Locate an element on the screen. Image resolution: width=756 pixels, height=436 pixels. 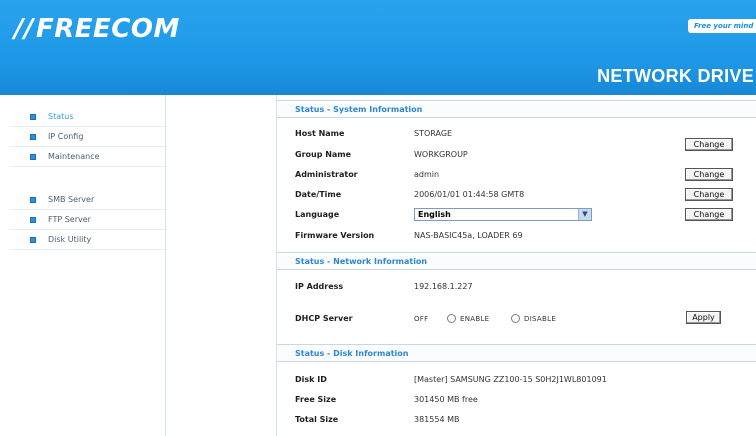
sidebar-item-ftp-server: FTP Server is located at coordinates (87, 220).